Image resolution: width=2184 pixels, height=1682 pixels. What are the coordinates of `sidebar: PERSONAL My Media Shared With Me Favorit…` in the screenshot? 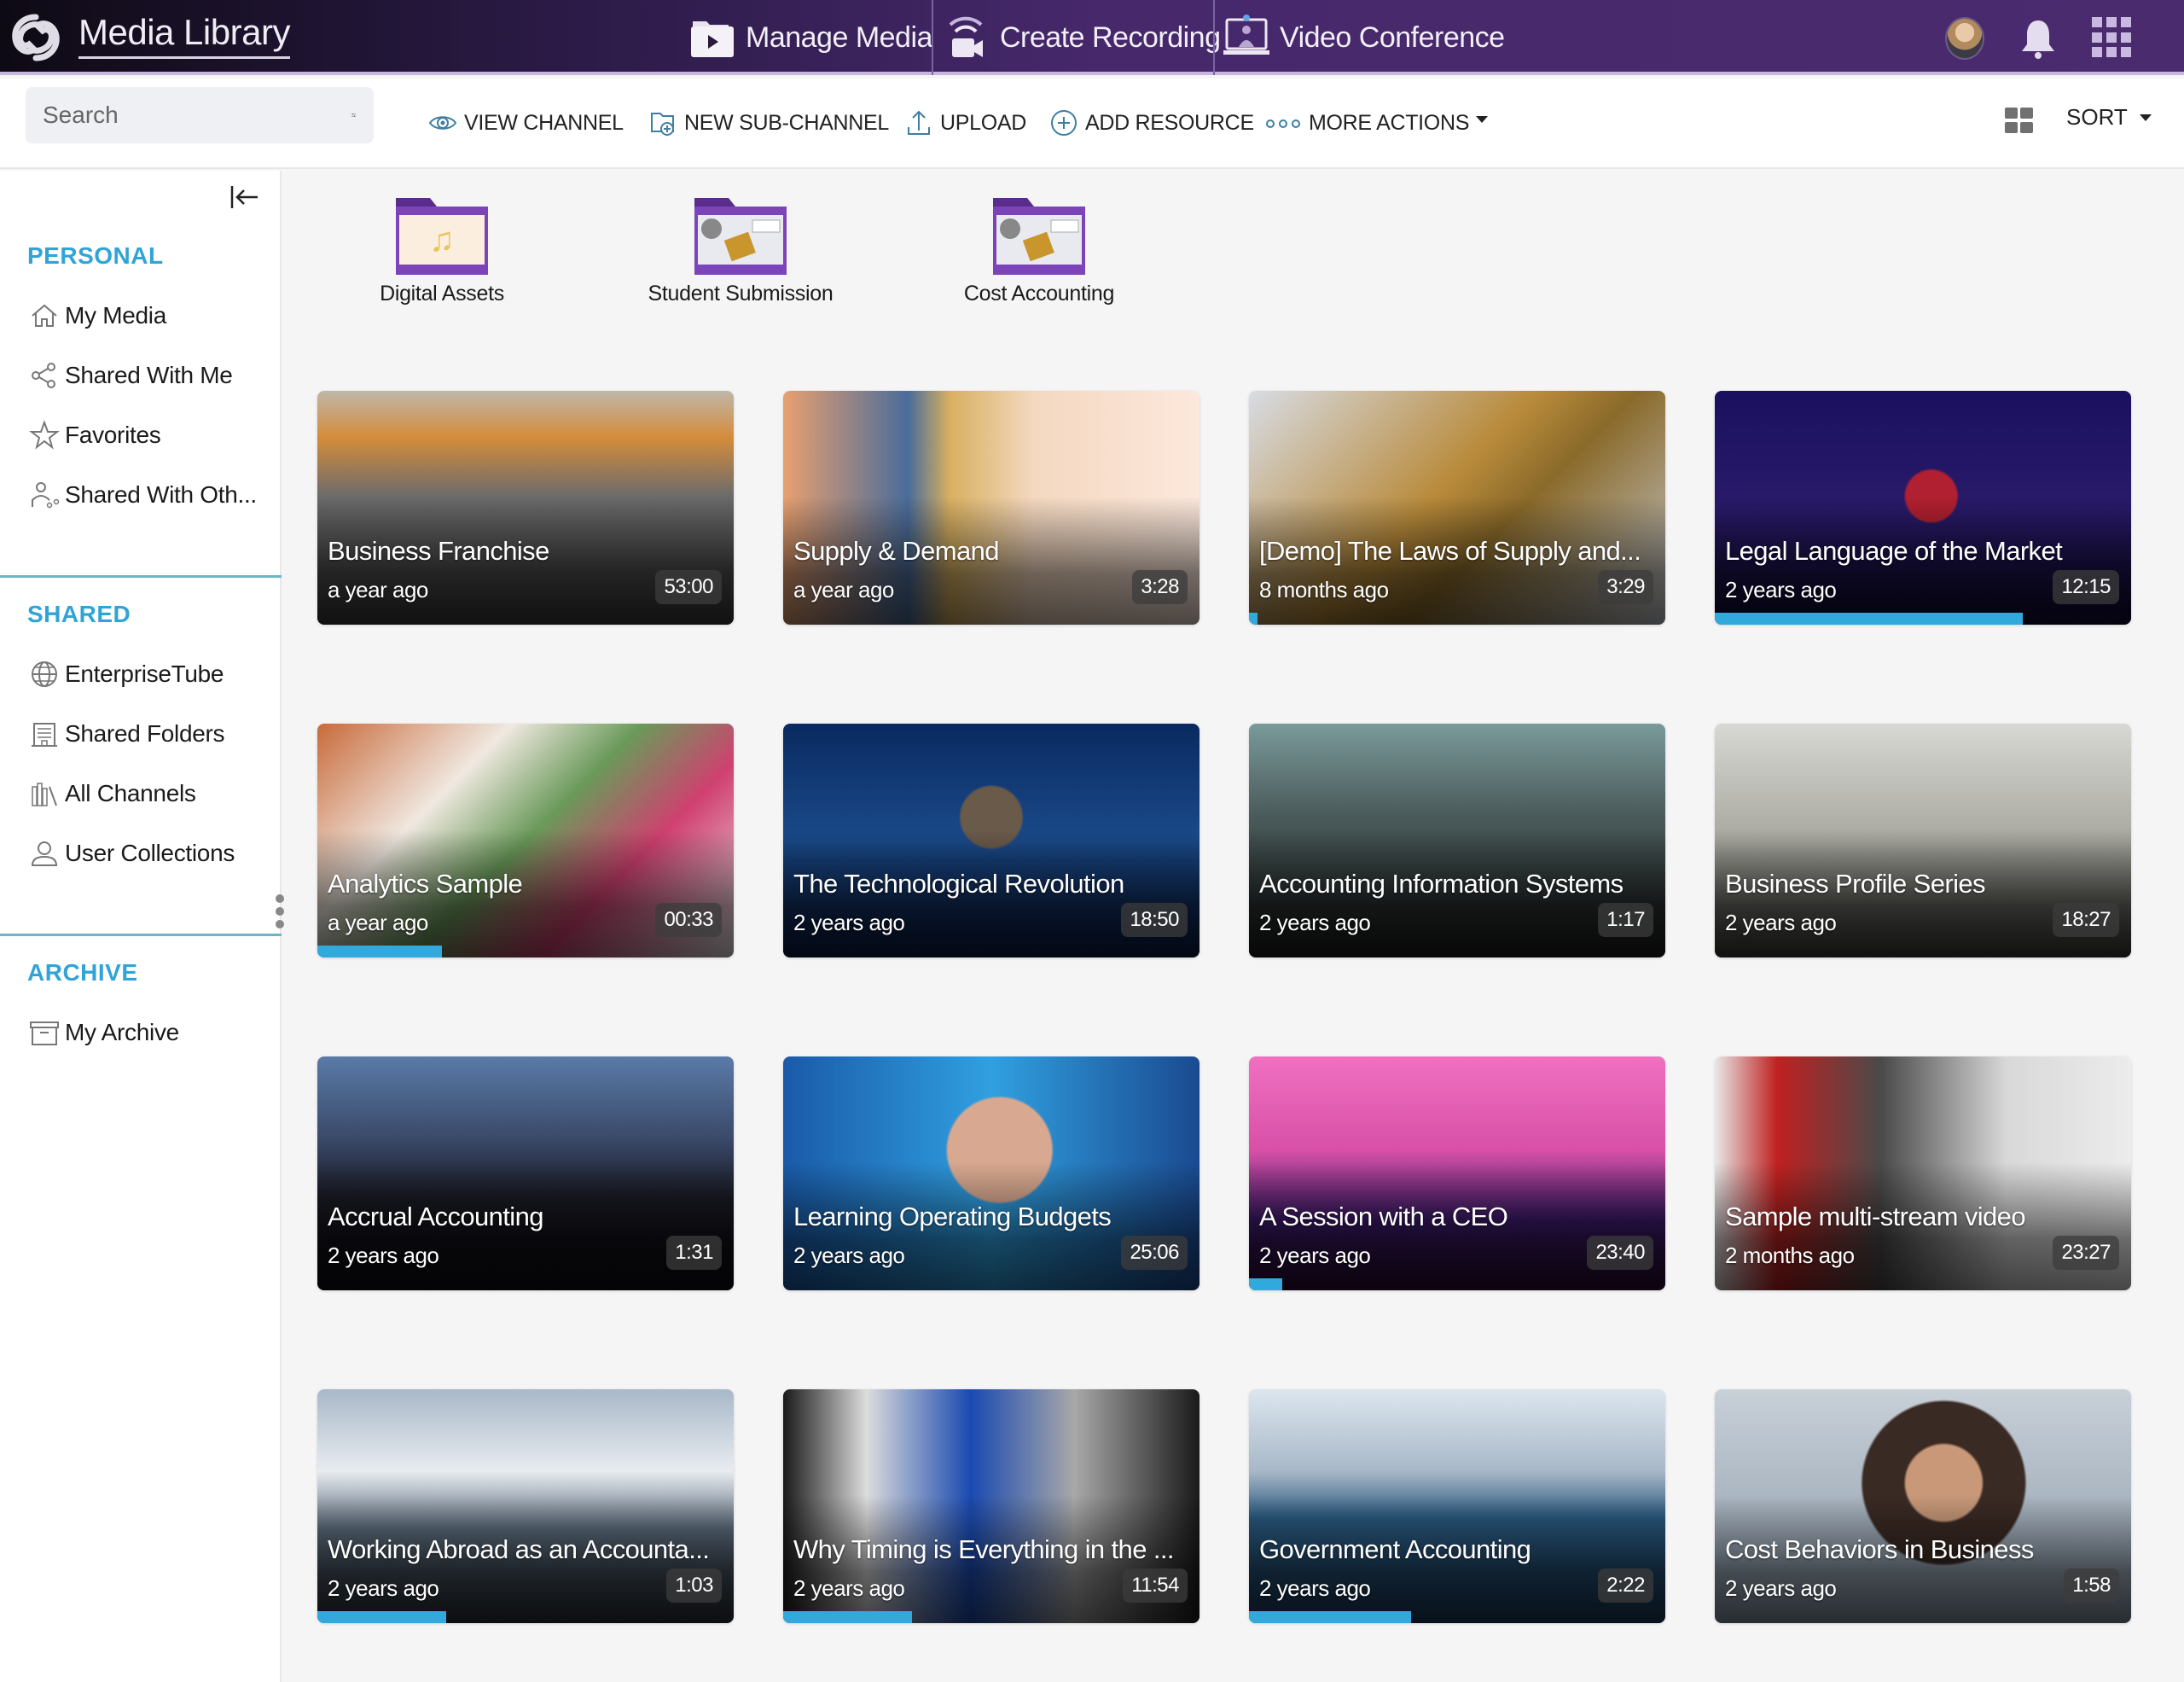 It's located at (142, 926).